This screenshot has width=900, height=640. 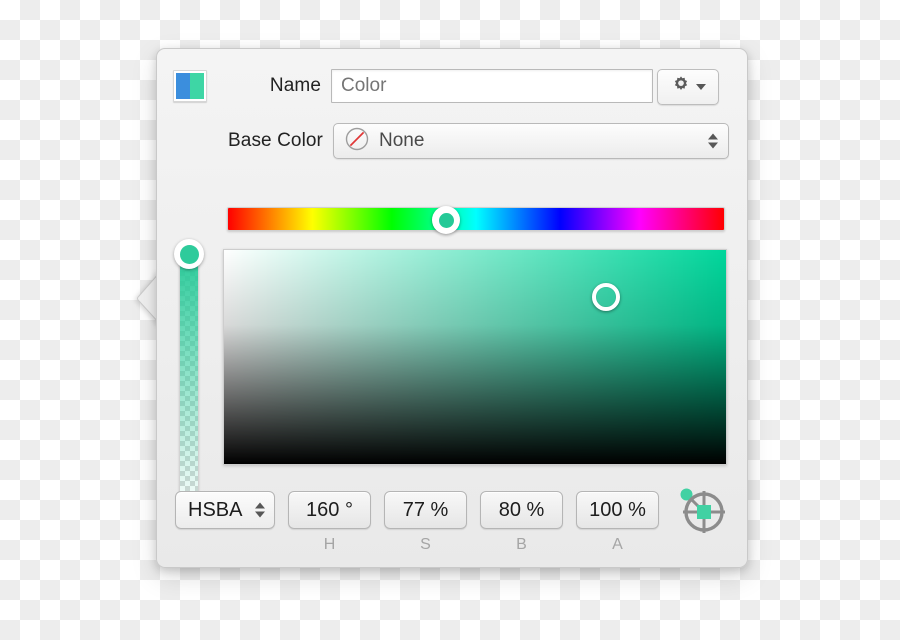 I want to click on saturation-caption: S, so click(x=425, y=544).